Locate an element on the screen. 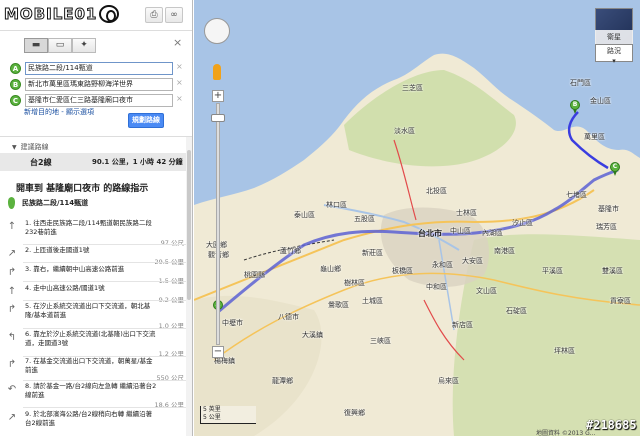 This screenshot has width=640, height=436. place-label: 五股區 is located at coordinates (364, 219).